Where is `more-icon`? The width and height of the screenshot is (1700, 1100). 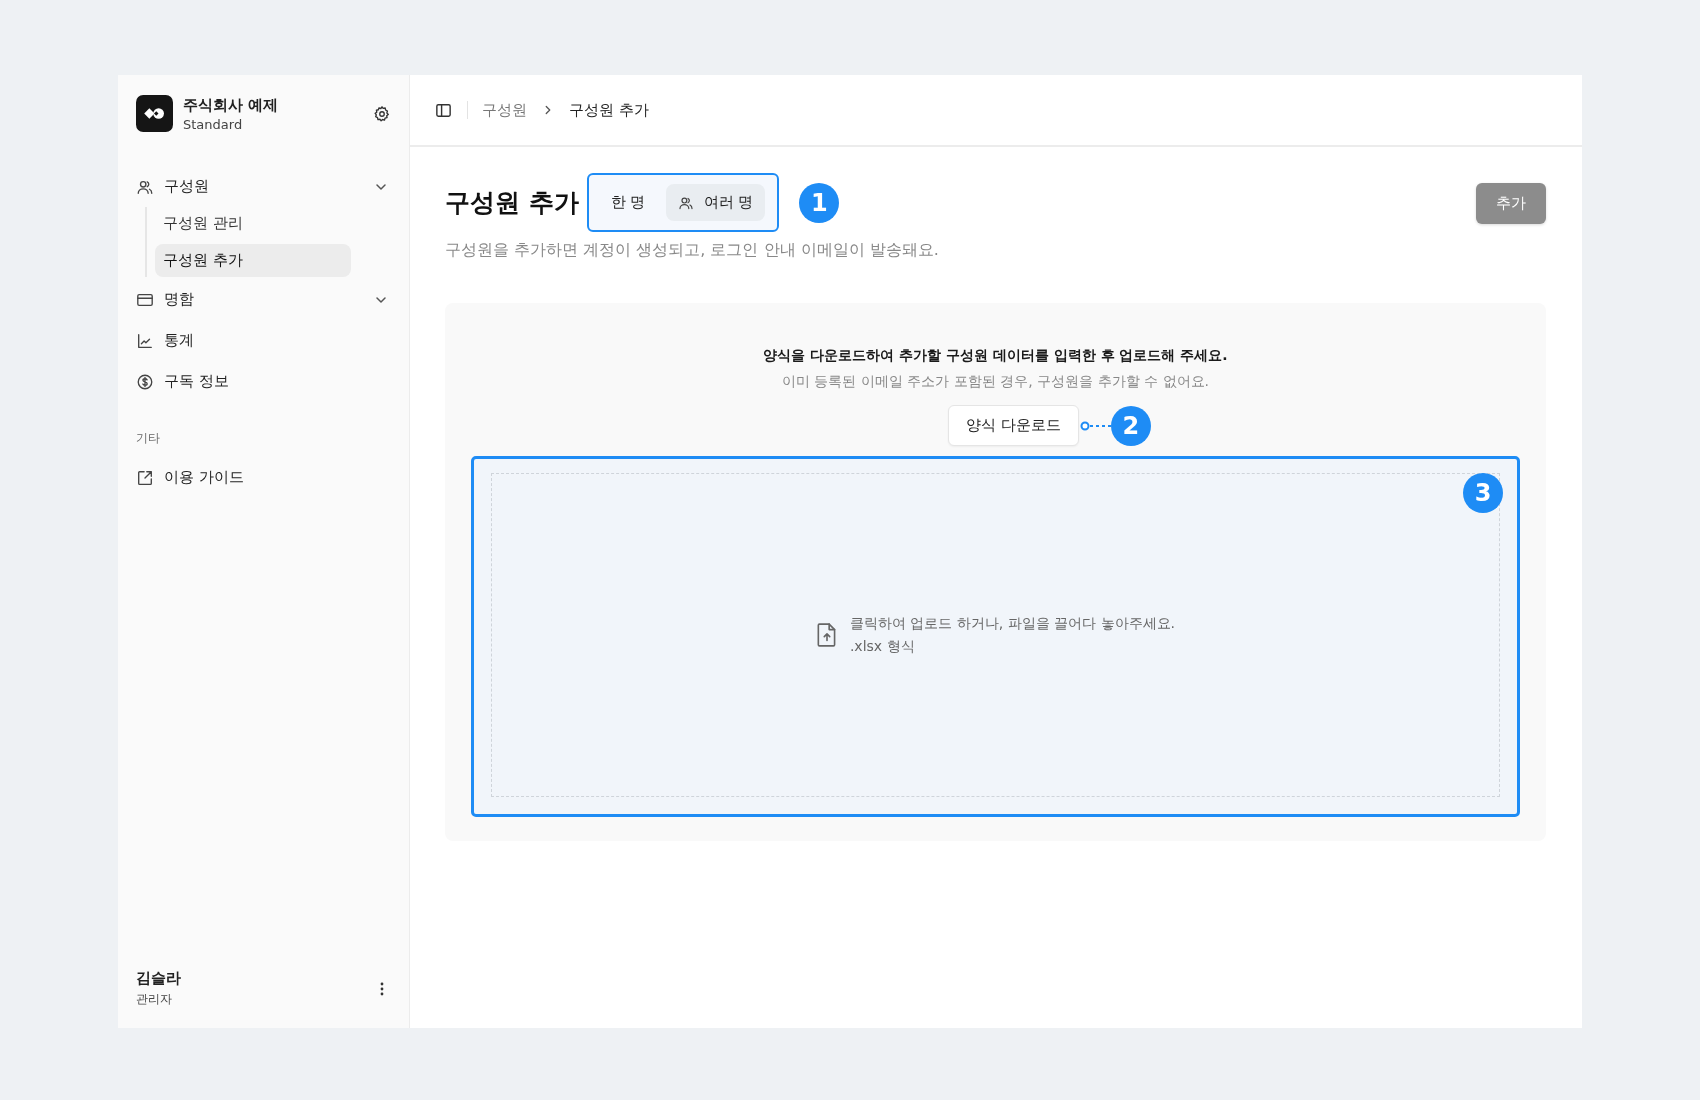 more-icon is located at coordinates (382, 988).